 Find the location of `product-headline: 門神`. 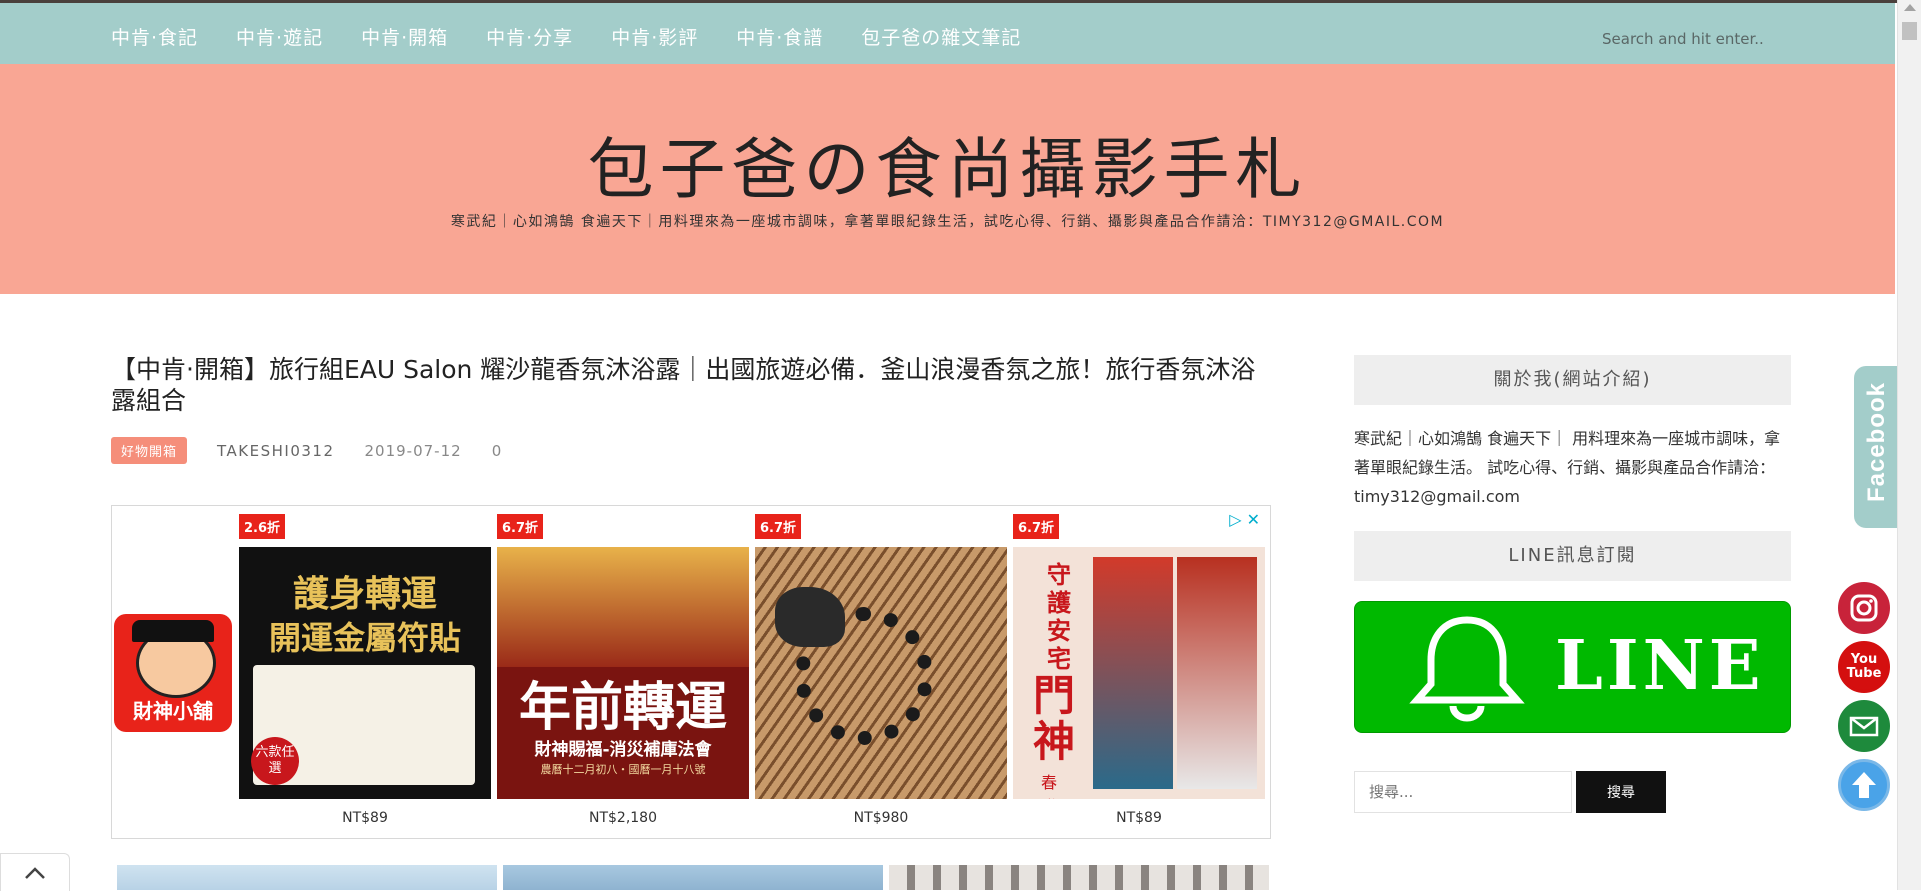

product-headline: 門神 is located at coordinates (1054, 718).